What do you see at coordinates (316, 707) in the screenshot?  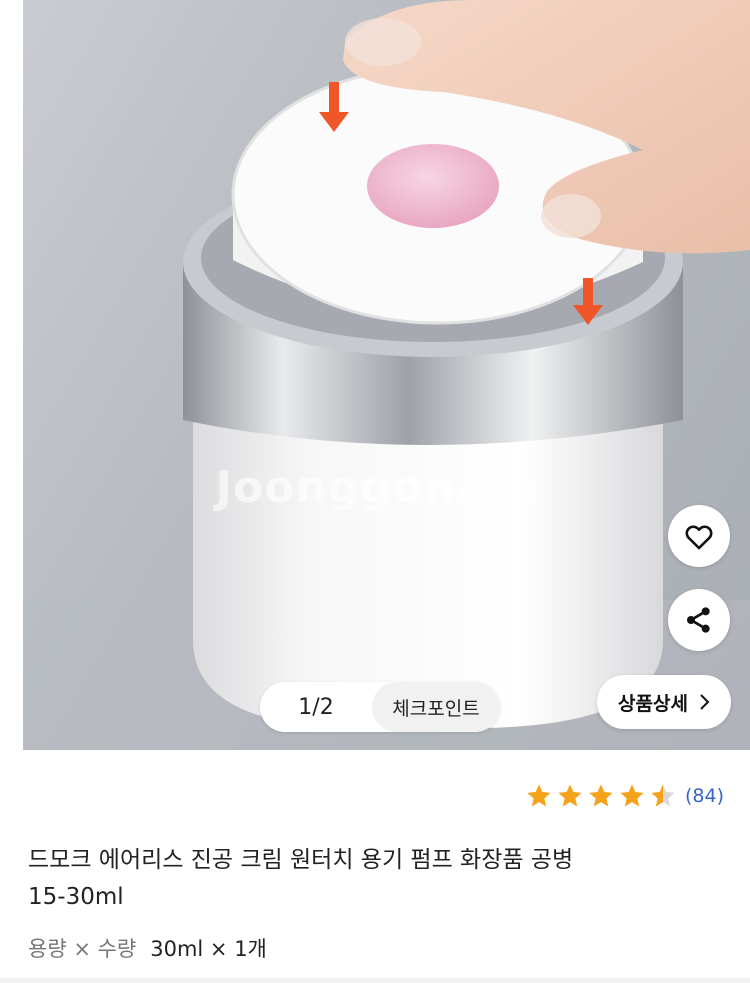 I see `page-counter: 1/2` at bounding box center [316, 707].